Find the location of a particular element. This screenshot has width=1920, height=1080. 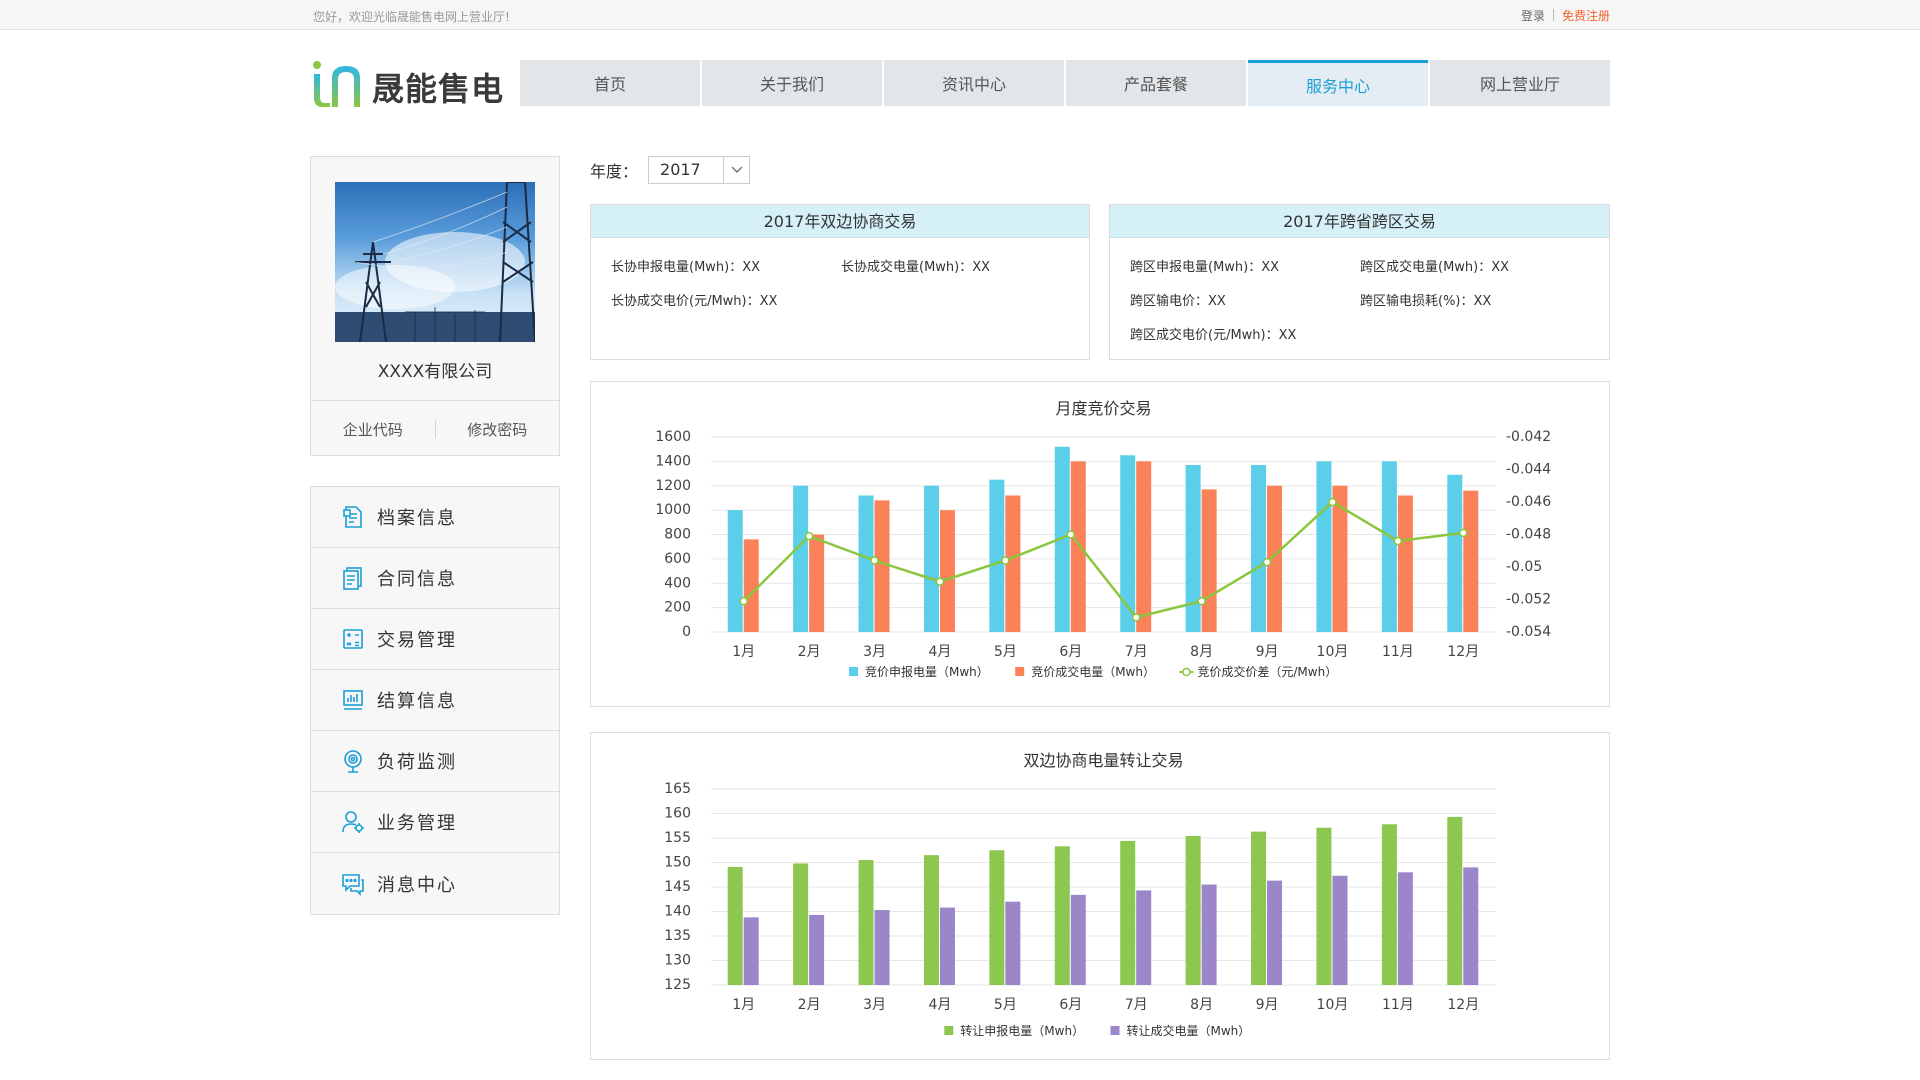

y-tick-label: 1600 is located at coordinates (673, 437).